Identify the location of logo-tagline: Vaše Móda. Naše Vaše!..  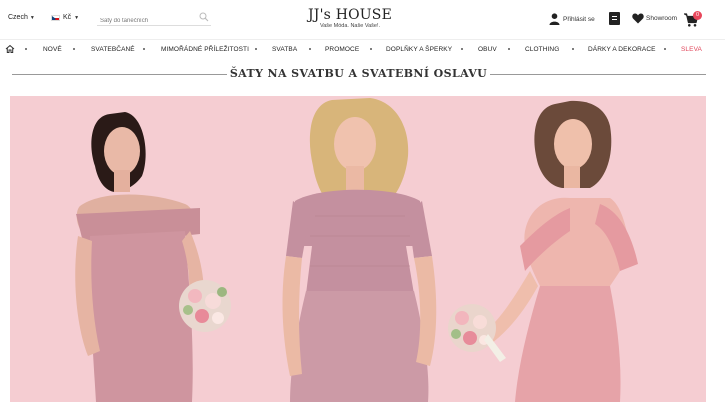
(350, 26).